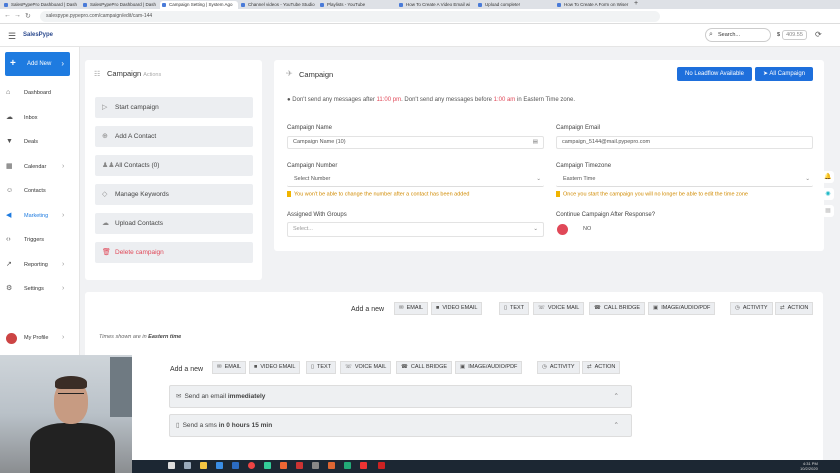 The width and height of the screenshot is (840, 473). Describe the element at coordinates (40, 118) in the screenshot. I see `sidebar-item-inbox: ☁ Inbox` at that location.